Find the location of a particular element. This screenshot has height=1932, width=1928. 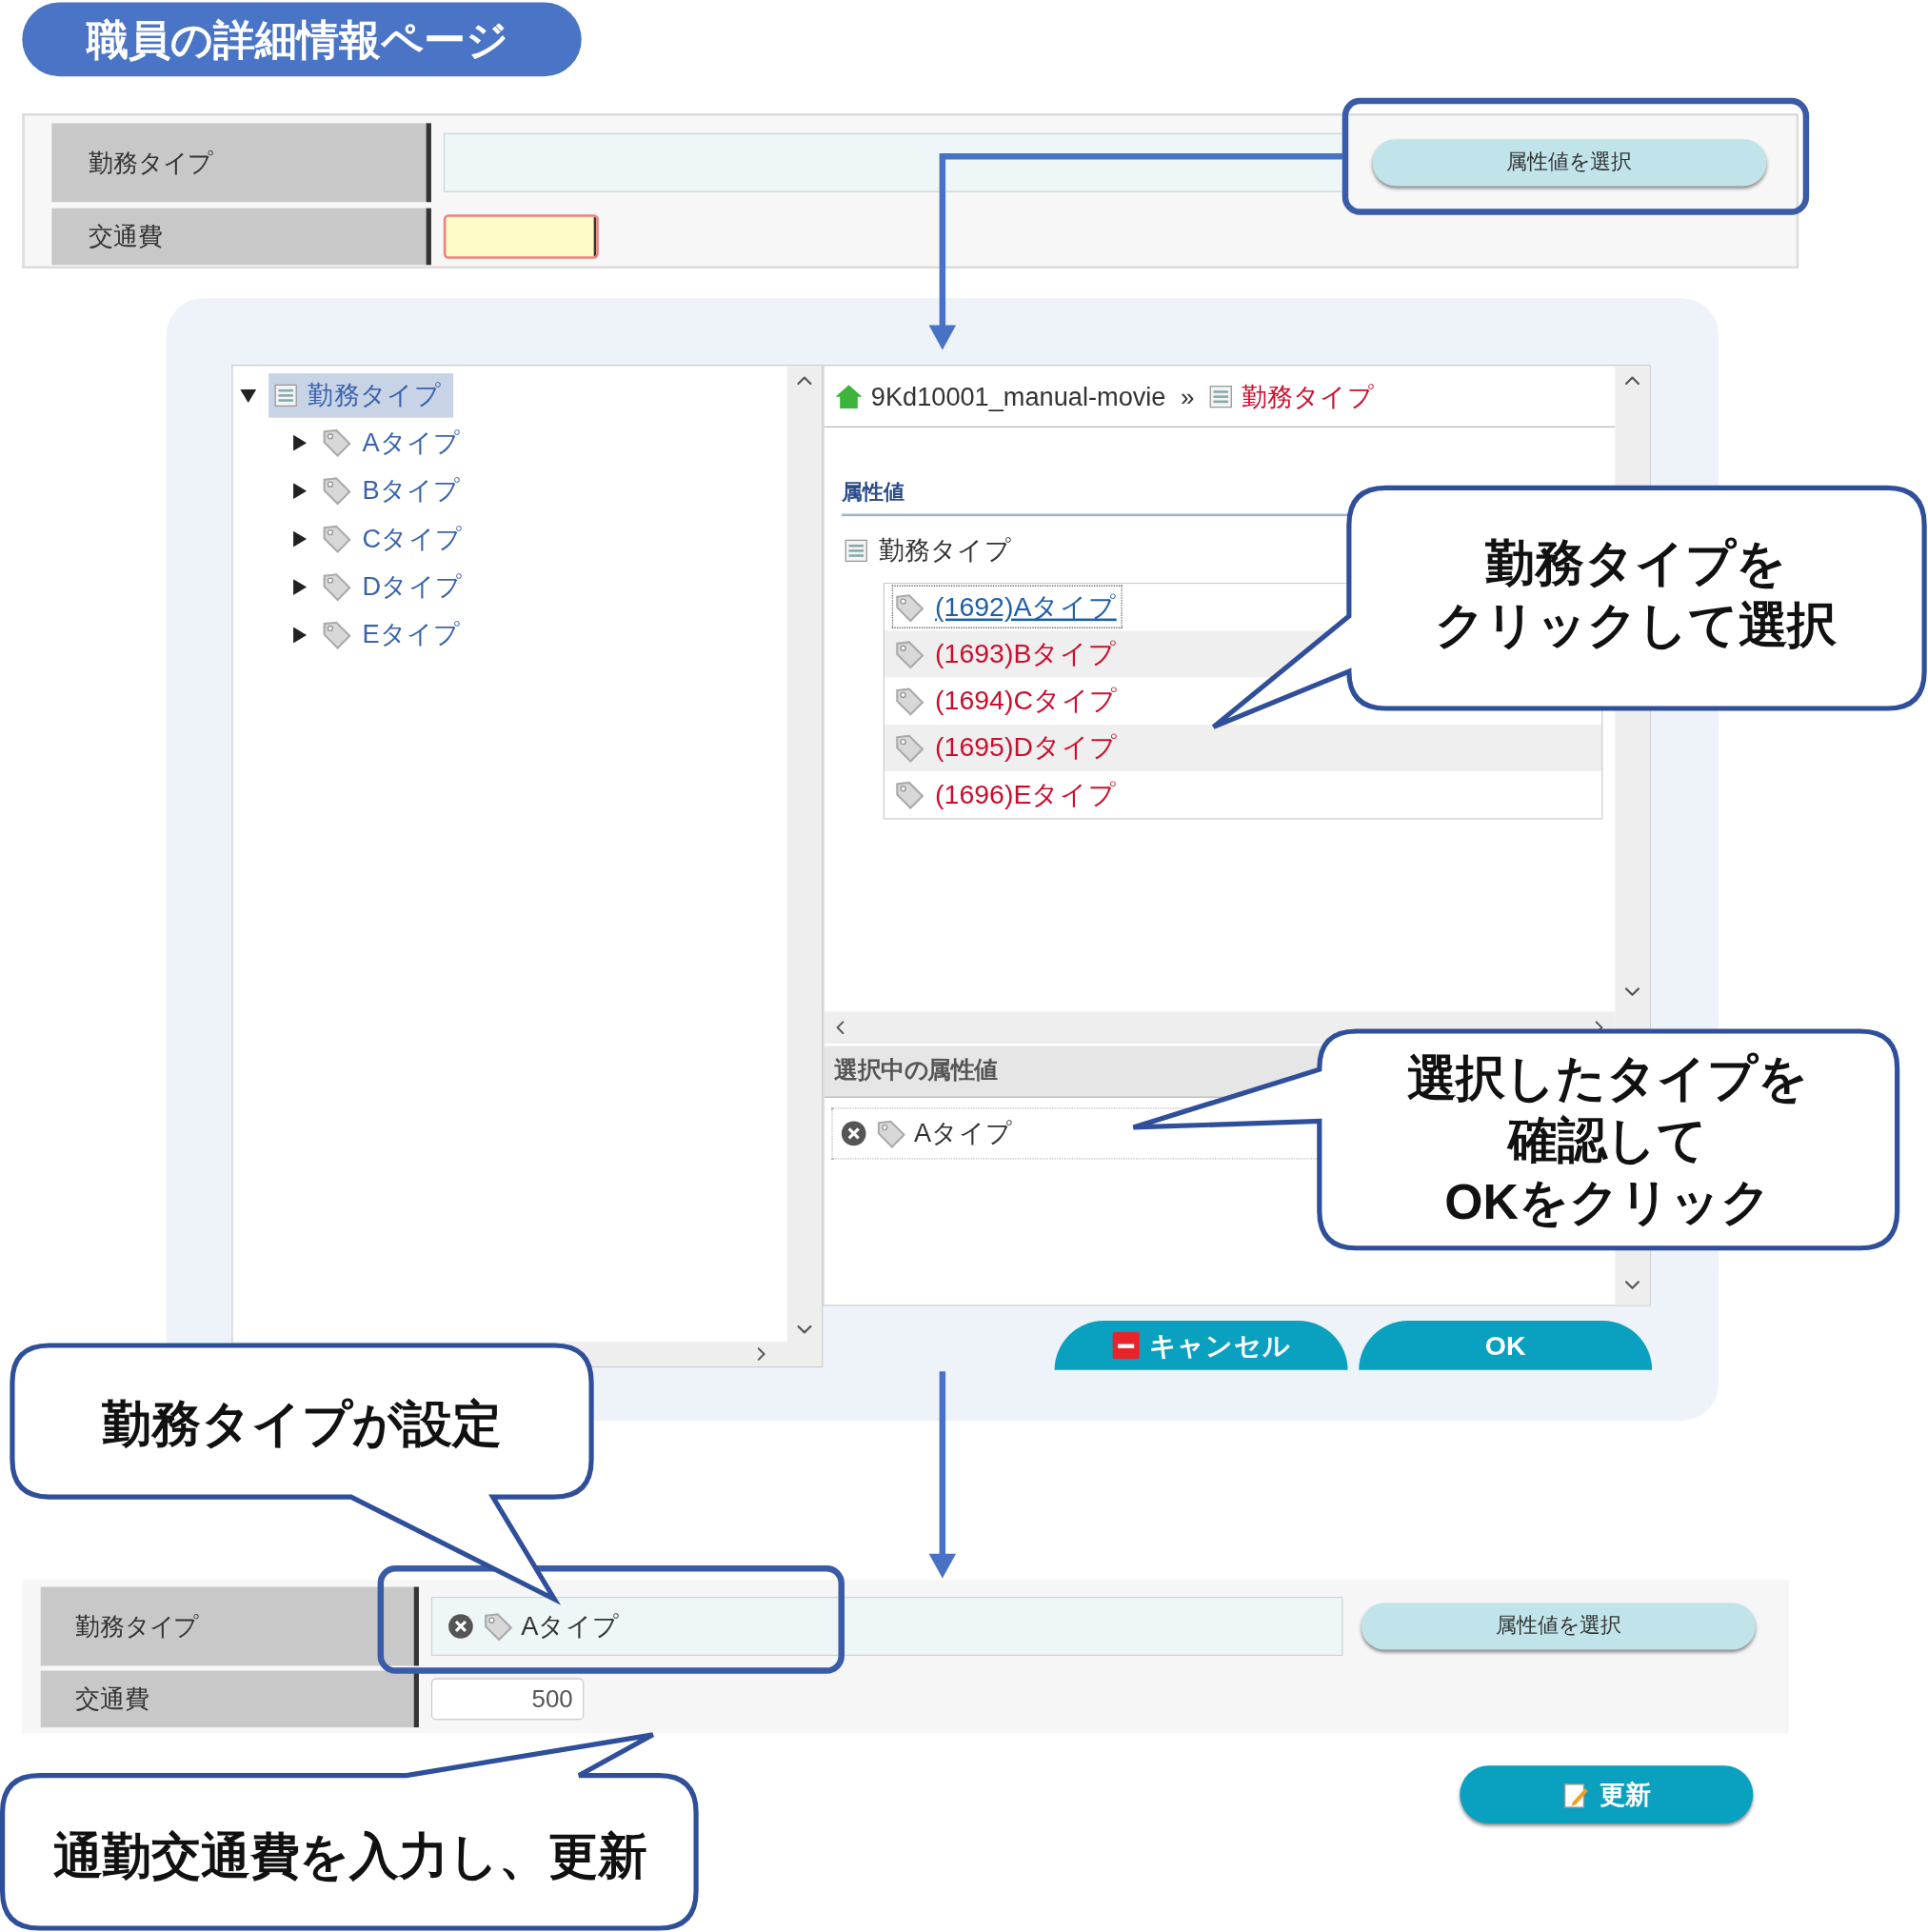

callout-text: 通勤交通費を入力し、更新 is located at coordinates (350, 1856).